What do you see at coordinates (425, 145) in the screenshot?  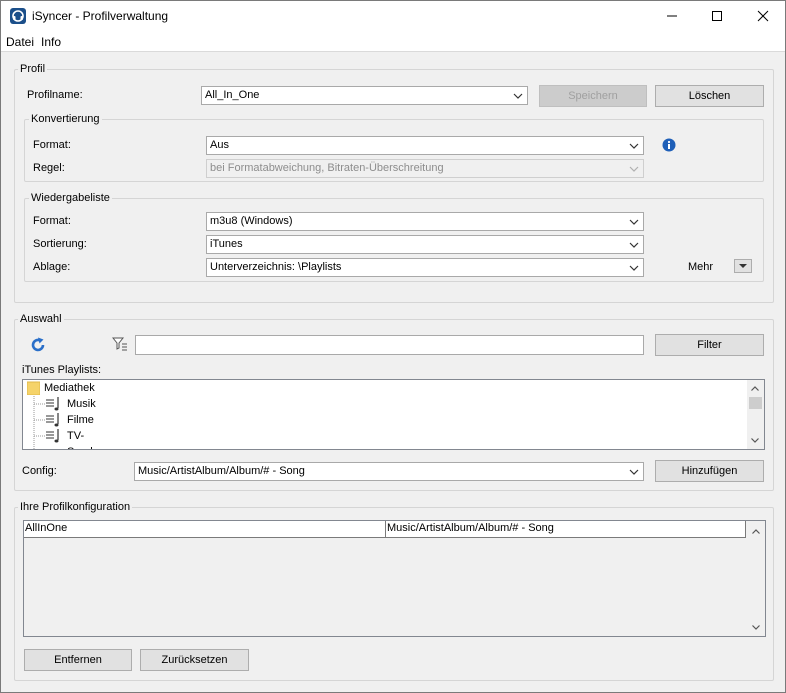 I see `konv-format-combo: Aus` at bounding box center [425, 145].